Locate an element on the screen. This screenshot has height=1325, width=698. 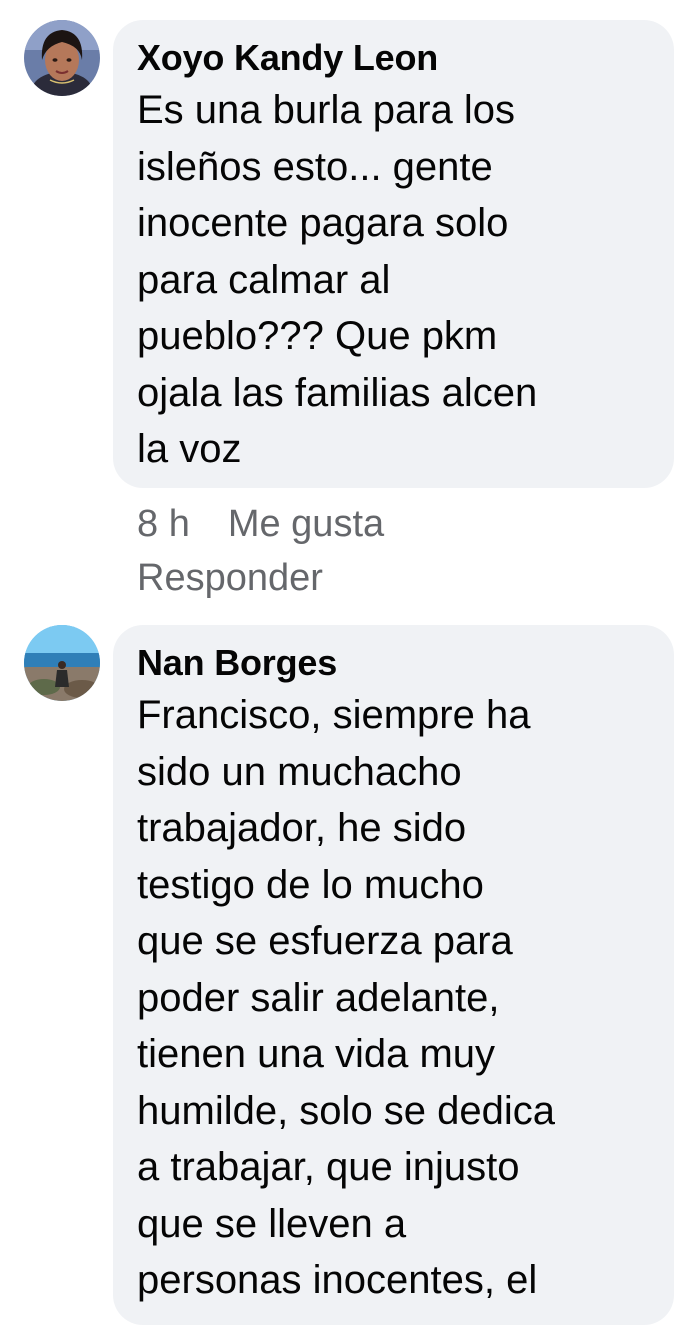
comment-author: Nan Borges is located at coordinates (394, 663).